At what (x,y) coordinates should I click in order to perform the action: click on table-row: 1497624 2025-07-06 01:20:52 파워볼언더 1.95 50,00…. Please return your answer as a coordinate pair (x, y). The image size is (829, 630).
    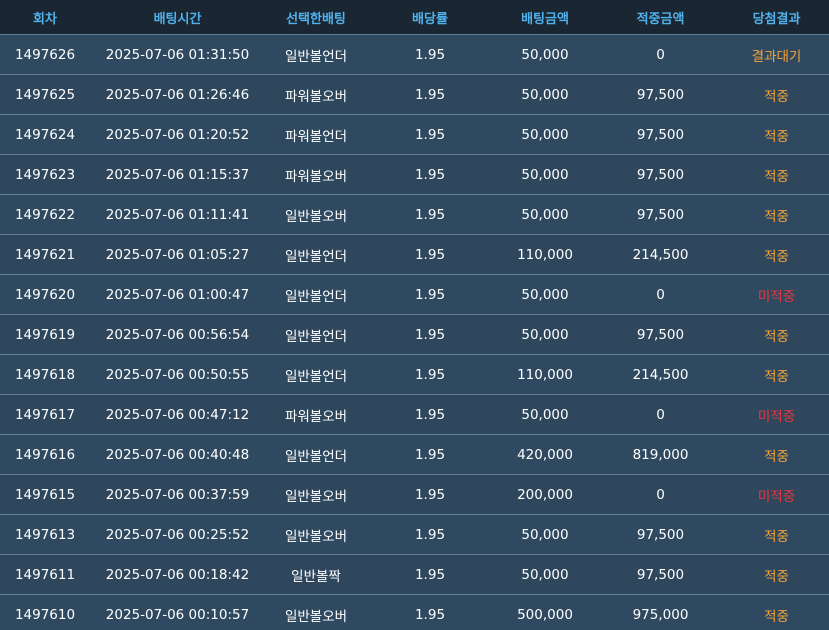
    Looking at the image, I should click on (414, 134).